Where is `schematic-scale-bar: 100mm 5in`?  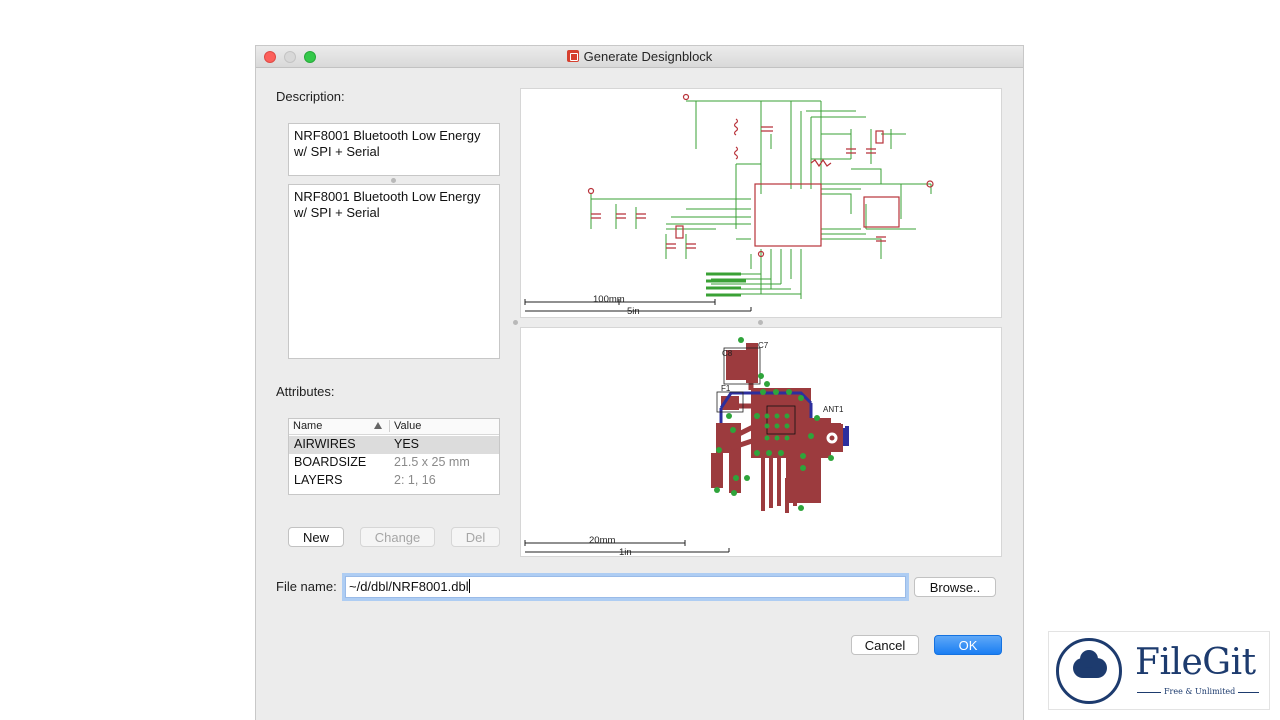 schematic-scale-bar: 100mm 5in is located at coordinates (638, 305).